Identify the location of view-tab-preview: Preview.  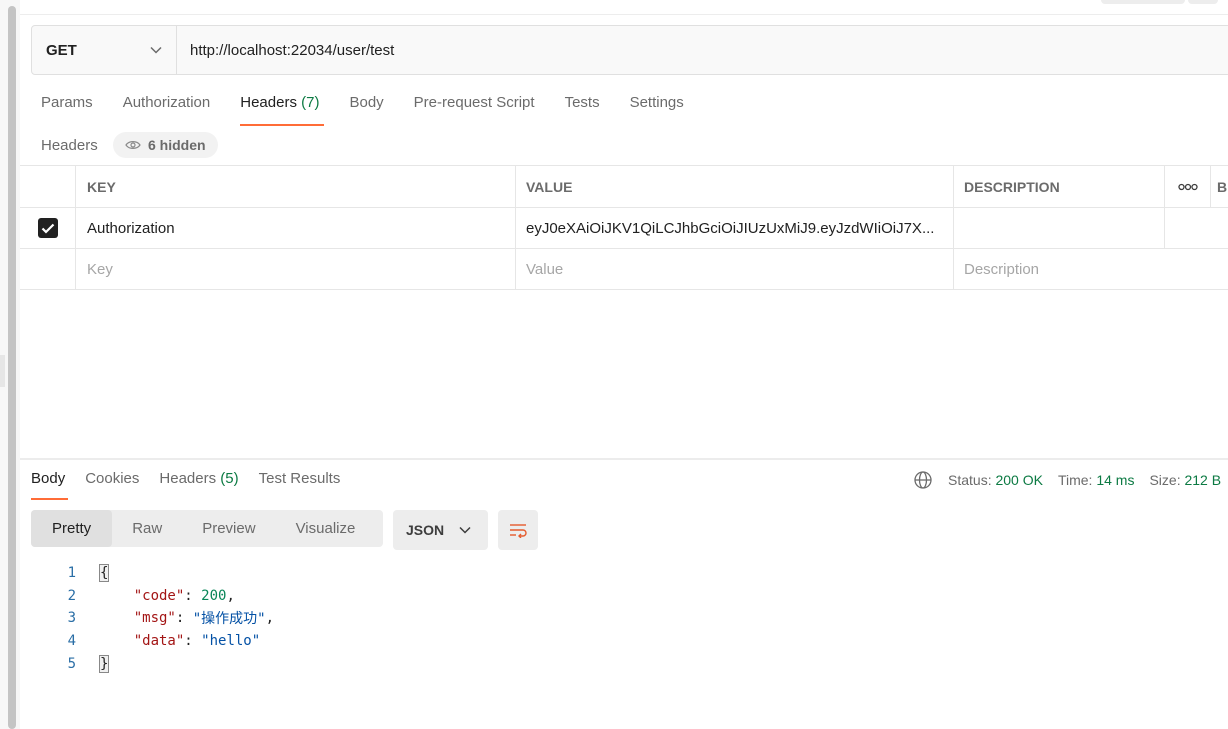
(228, 528).